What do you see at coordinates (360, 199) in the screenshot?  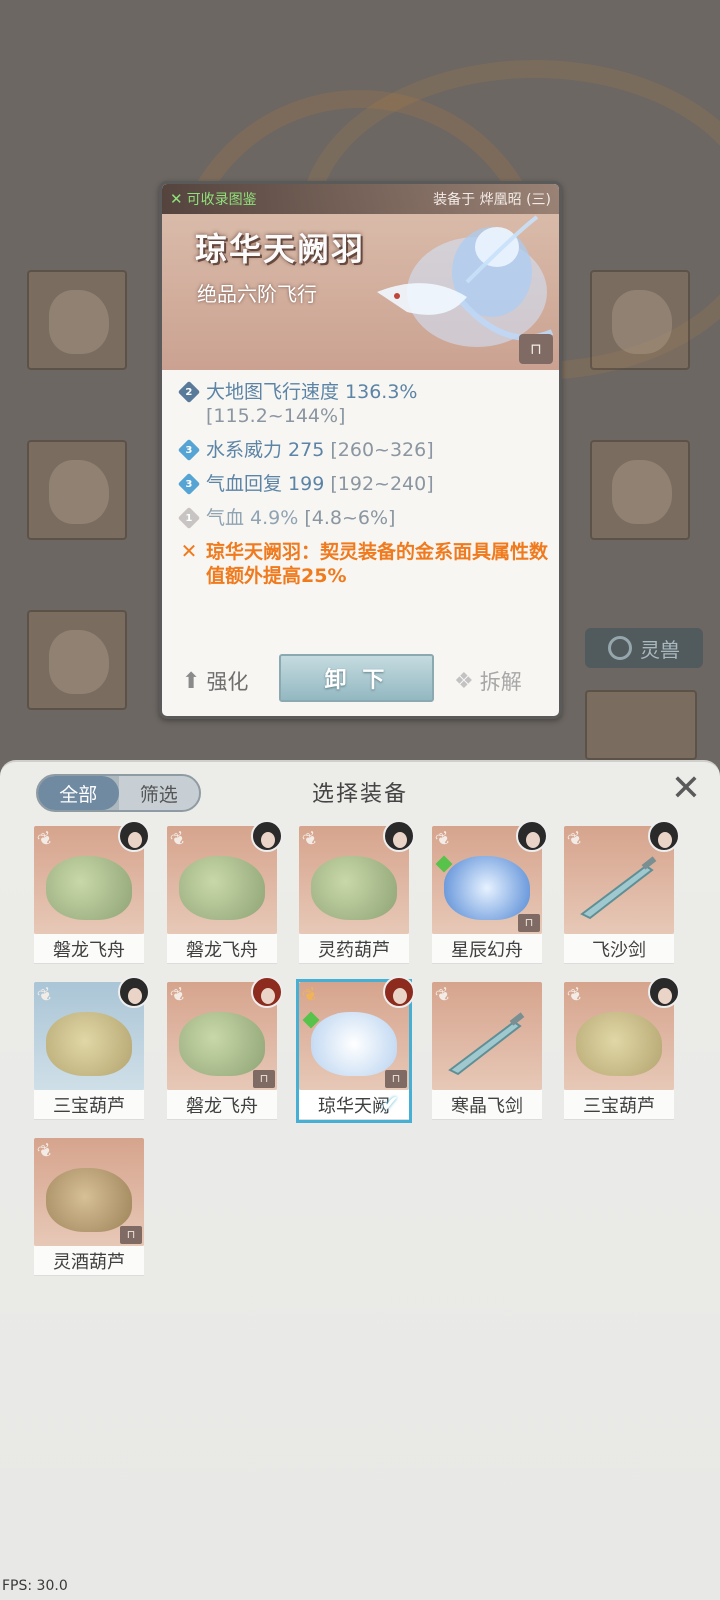 I see `item-topbar: ✕ 可收录图鉴 装备于 烨凰昭 (三)` at bounding box center [360, 199].